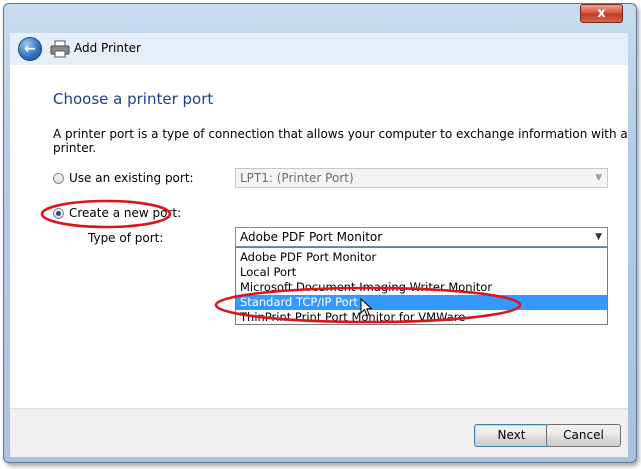 This screenshot has width=641, height=469. What do you see at coordinates (366, 307) in the screenshot?
I see `mouse-pointer-icon` at bounding box center [366, 307].